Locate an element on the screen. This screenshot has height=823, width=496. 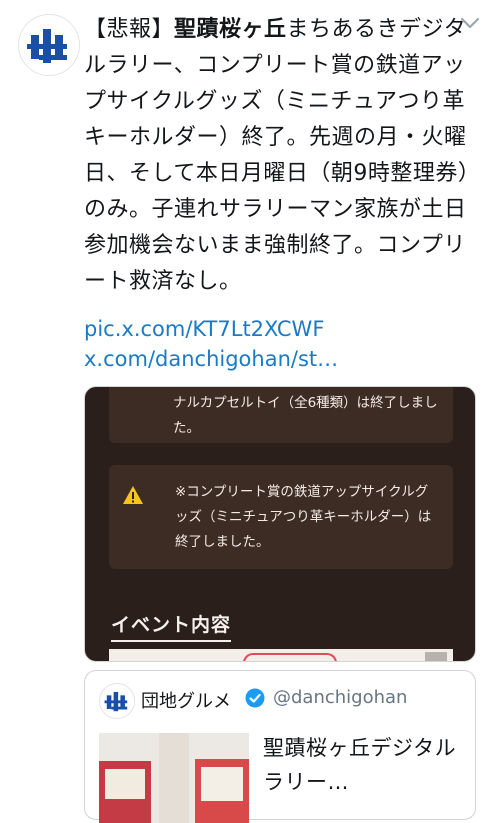
quoted-author-handle: @danchigohan is located at coordinates (340, 697).